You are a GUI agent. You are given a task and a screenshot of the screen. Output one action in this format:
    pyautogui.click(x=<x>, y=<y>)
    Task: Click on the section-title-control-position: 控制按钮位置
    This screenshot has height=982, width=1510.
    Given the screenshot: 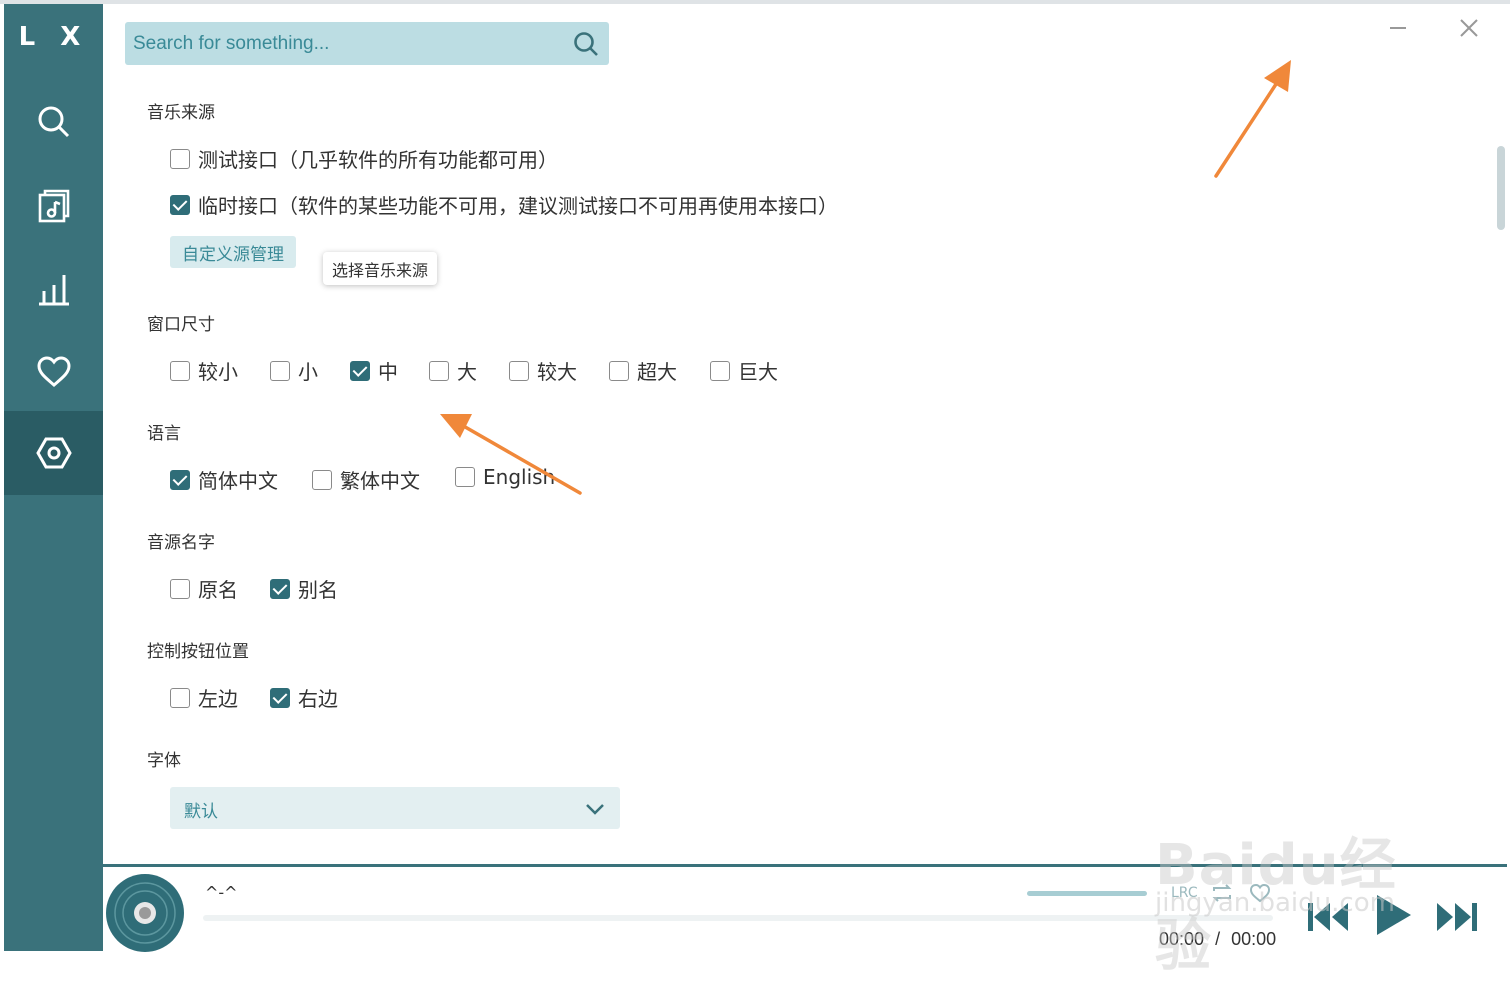 What is the action you would take?
    pyautogui.click(x=198, y=652)
    